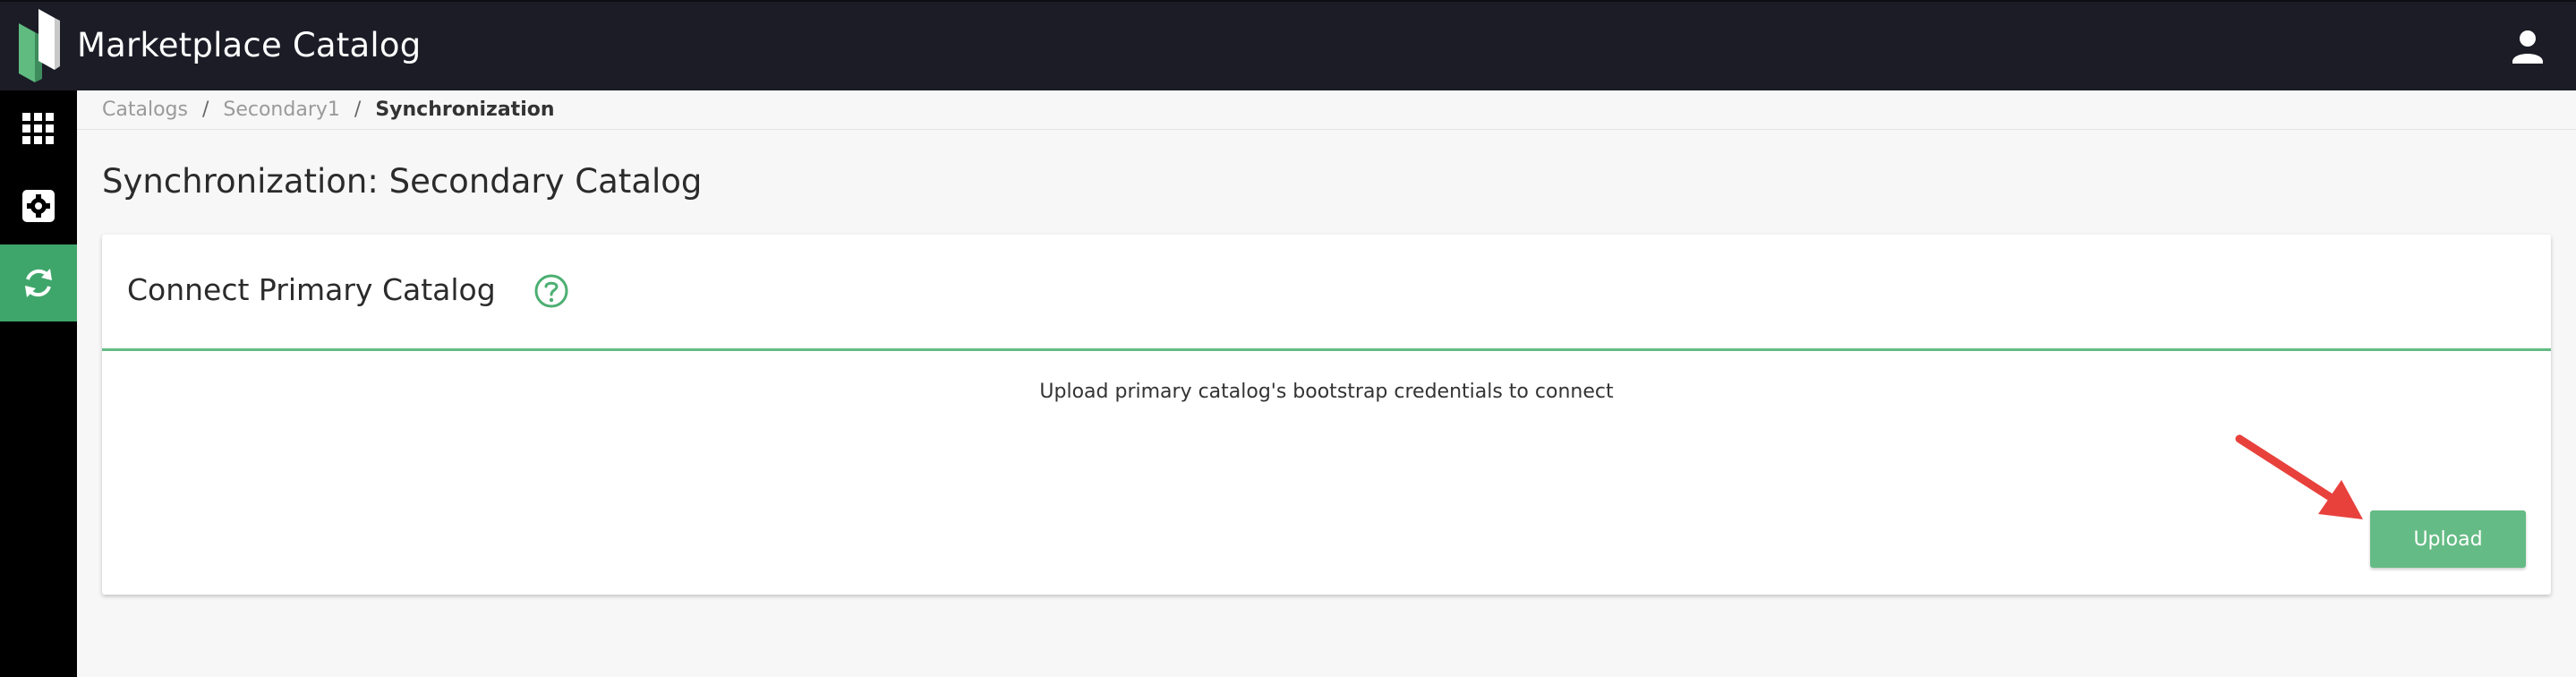  I want to click on card-title: Connect Primary Catalog, so click(311, 289).